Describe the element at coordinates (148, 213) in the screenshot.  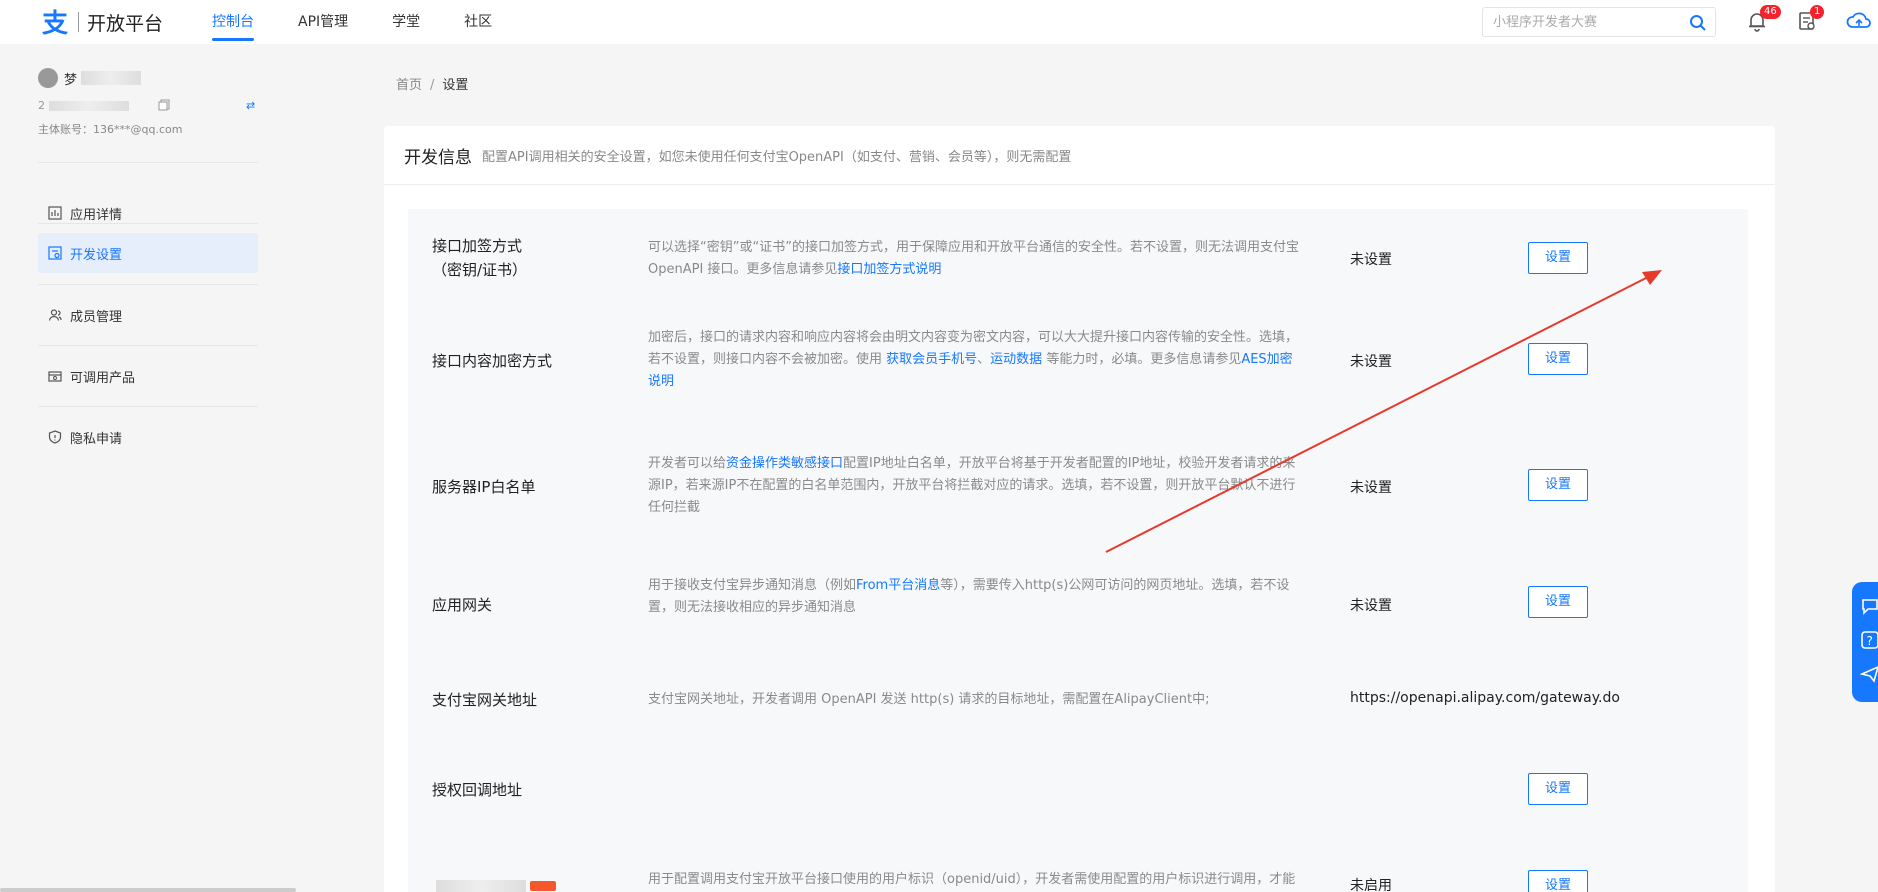
I see `sidebar-item-app-detail: 应用详情` at that location.